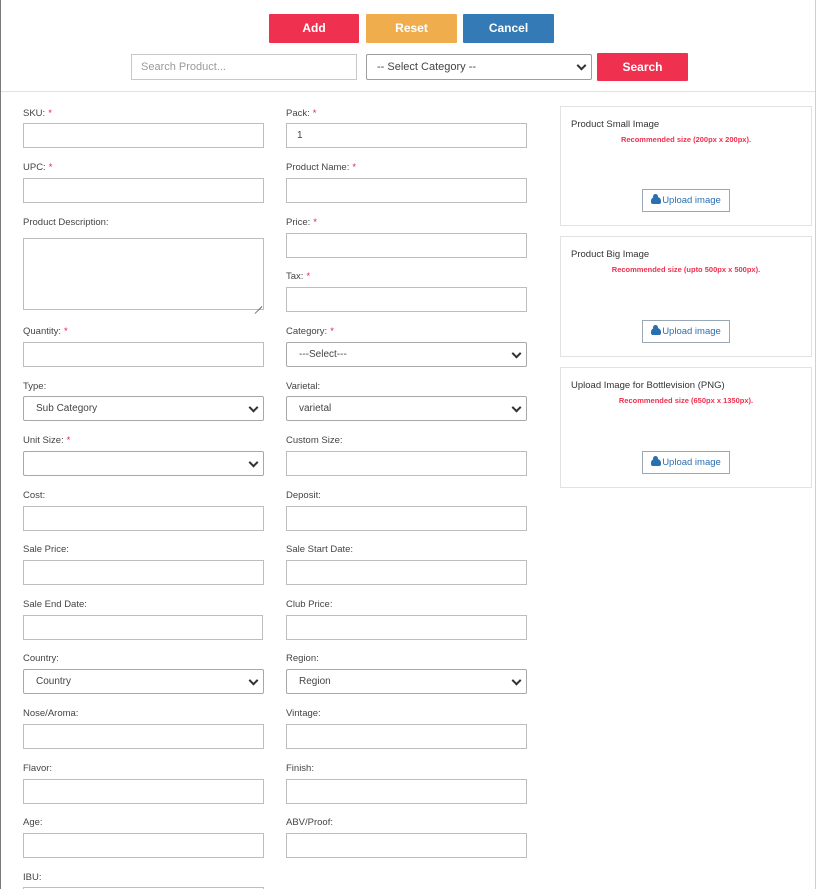  What do you see at coordinates (309, 822) in the screenshot?
I see `abv-proof-label: ABV/Proof:` at bounding box center [309, 822].